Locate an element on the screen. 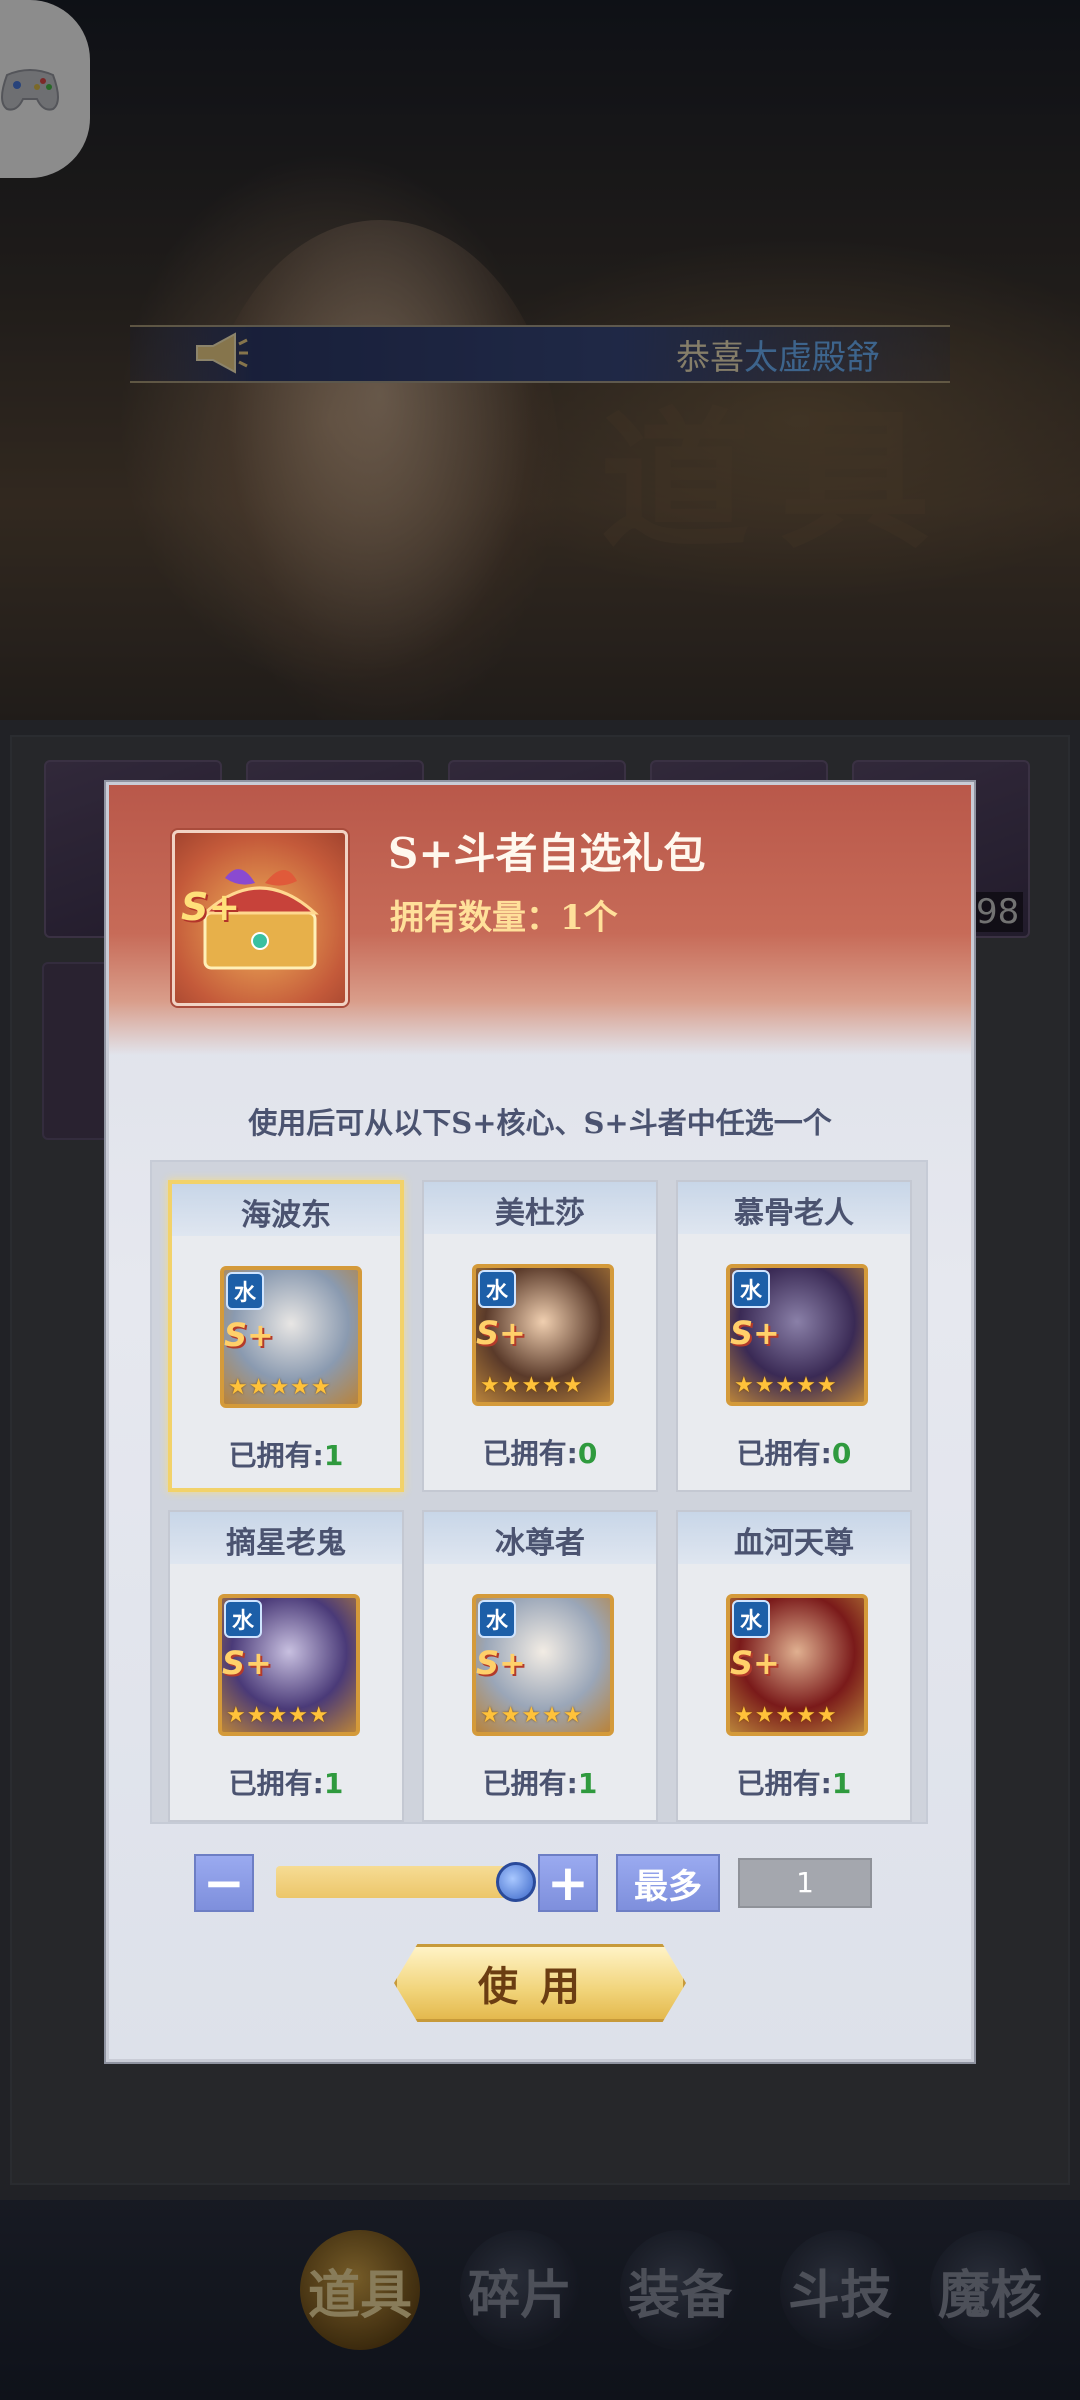 This screenshot has width=1080, height=2400. gift-pack-icon: S+ is located at coordinates (260, 918).